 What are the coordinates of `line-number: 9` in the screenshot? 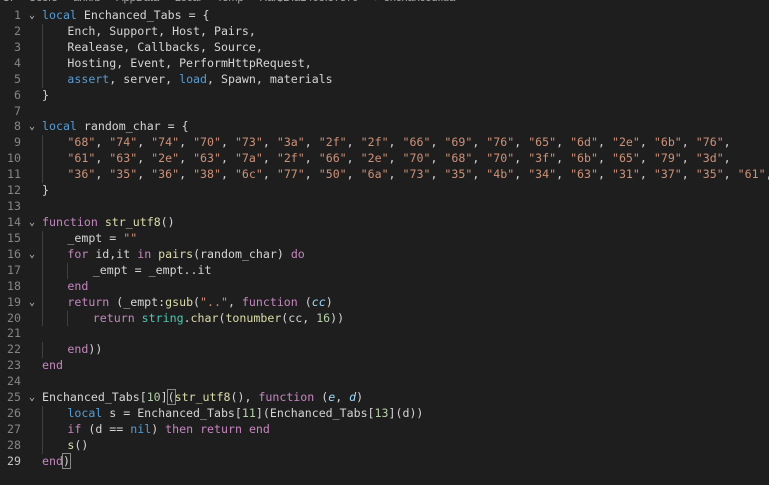 It's located at (17, 142).